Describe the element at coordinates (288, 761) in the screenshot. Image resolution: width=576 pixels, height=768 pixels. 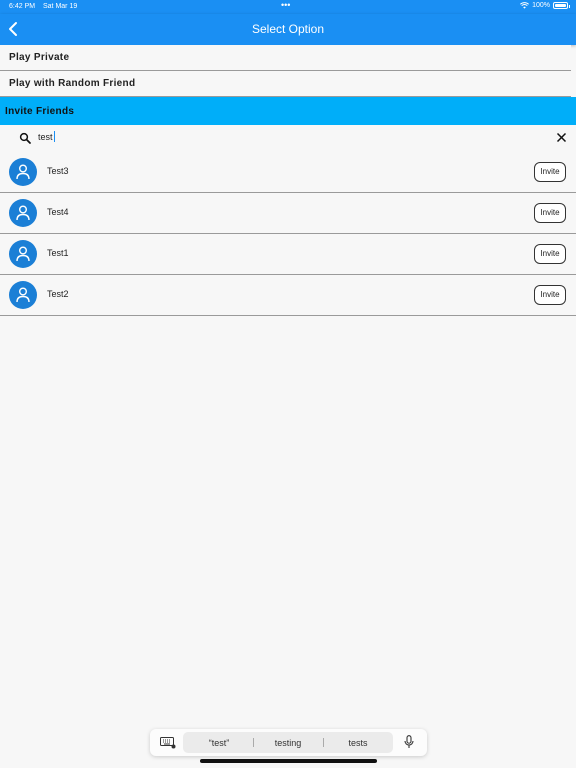
I see `home-indicator` at that location.